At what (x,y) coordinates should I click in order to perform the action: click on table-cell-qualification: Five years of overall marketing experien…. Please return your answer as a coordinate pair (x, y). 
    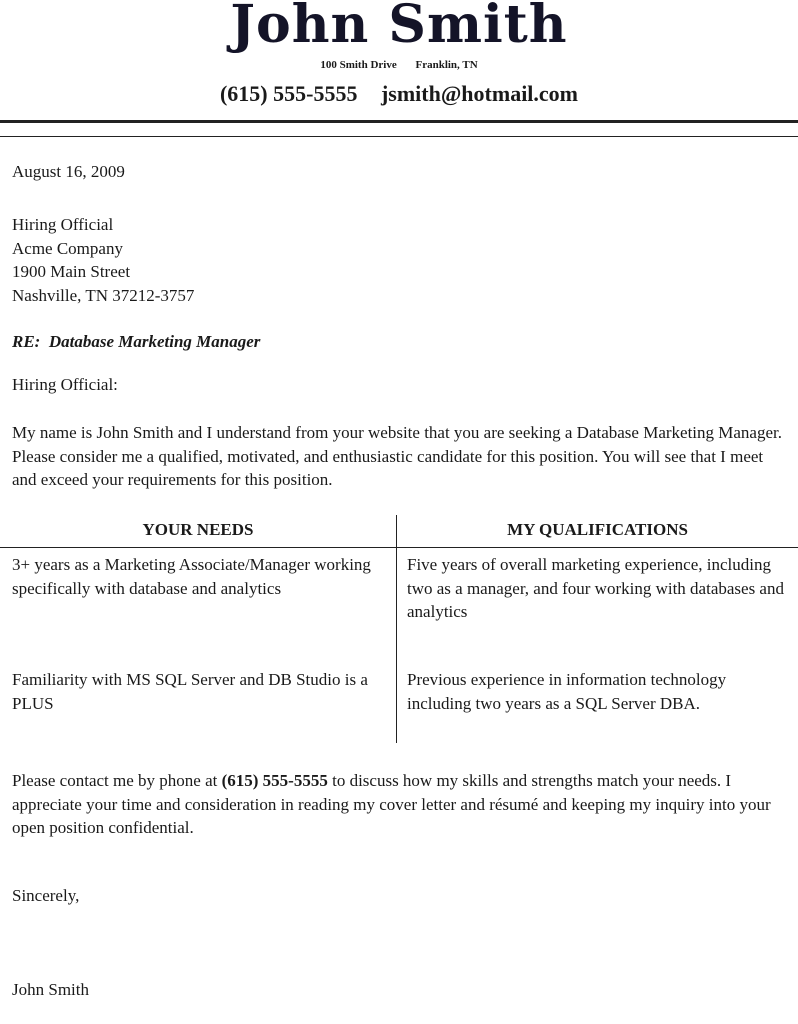
    Looking at the image, I should click on (595, 588).